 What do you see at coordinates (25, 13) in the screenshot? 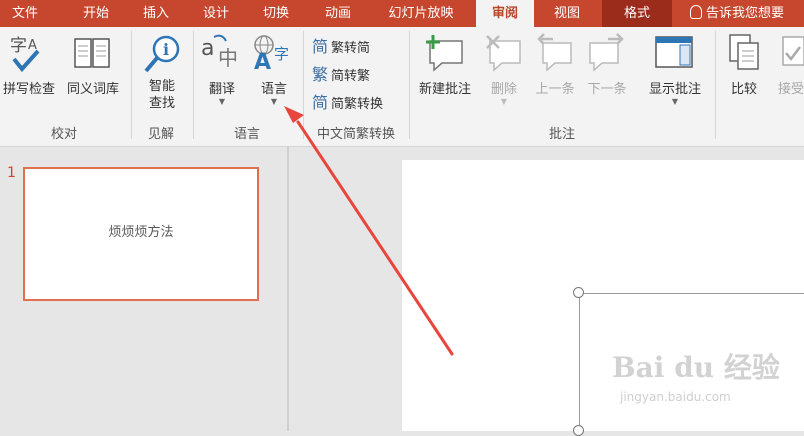
I see `tab-file: 文件` at bounding box center [25, 13].